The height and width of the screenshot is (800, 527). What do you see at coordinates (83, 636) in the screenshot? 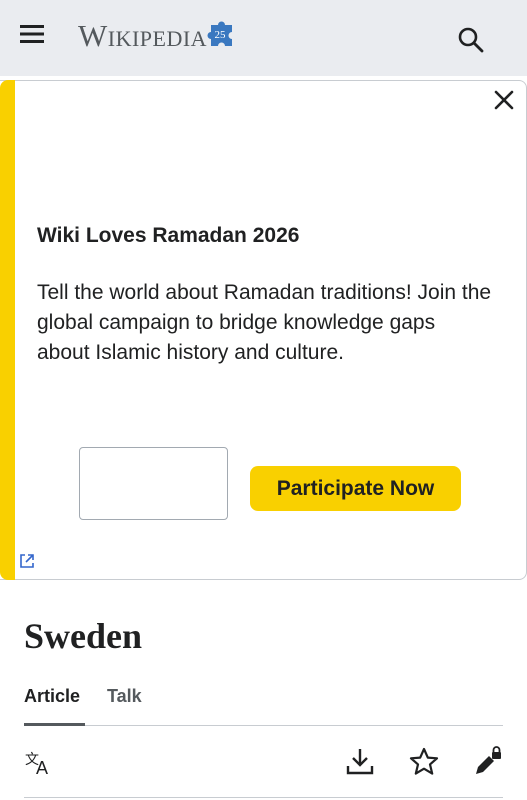
I see `page-title: Sweden` at bounding box center [83, 636].